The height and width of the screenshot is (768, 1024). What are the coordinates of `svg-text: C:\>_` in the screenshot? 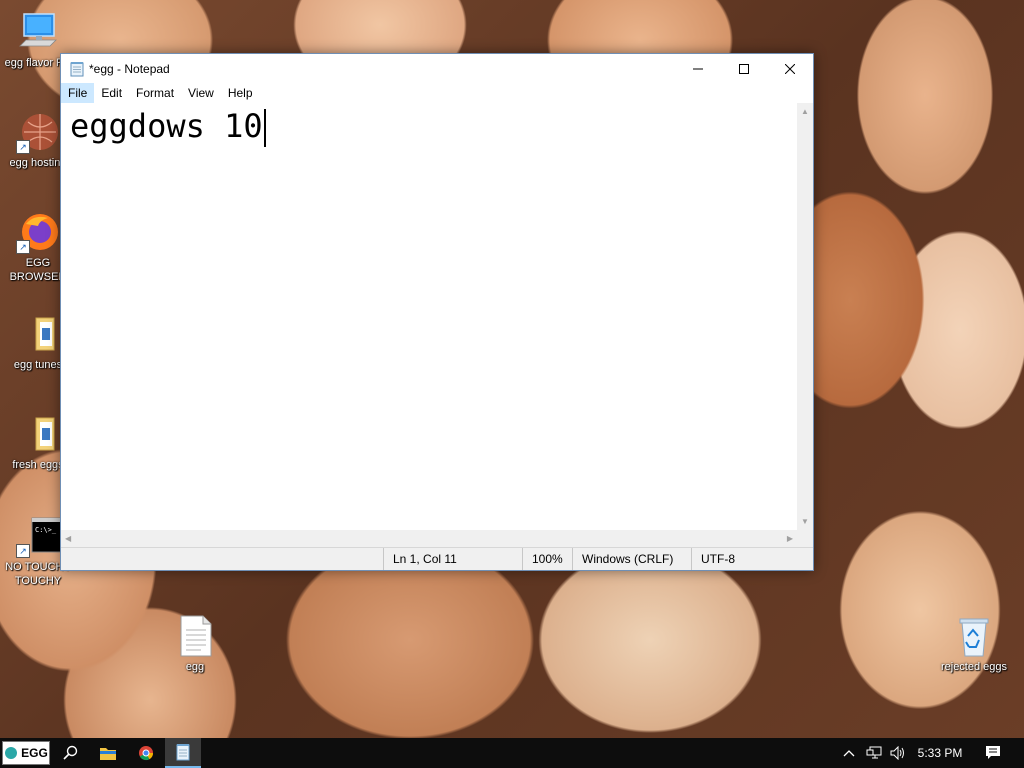 It's located at (46, 530).